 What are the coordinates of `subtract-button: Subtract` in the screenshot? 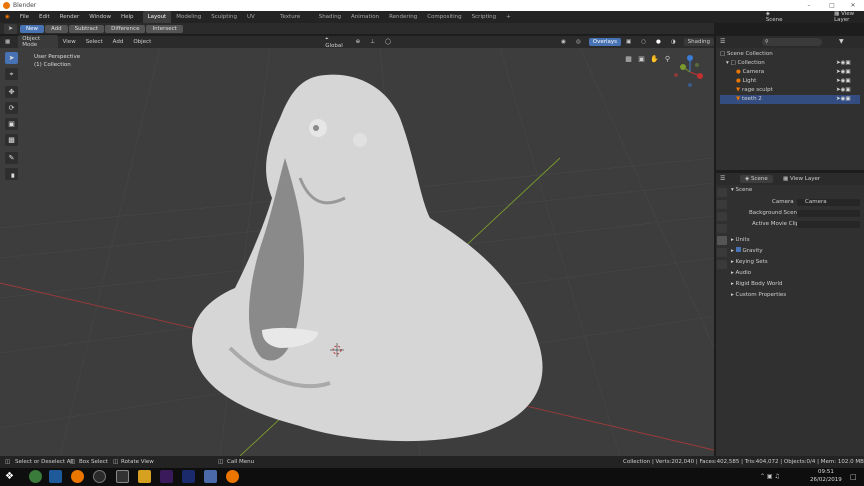 It's located at (86, 28).